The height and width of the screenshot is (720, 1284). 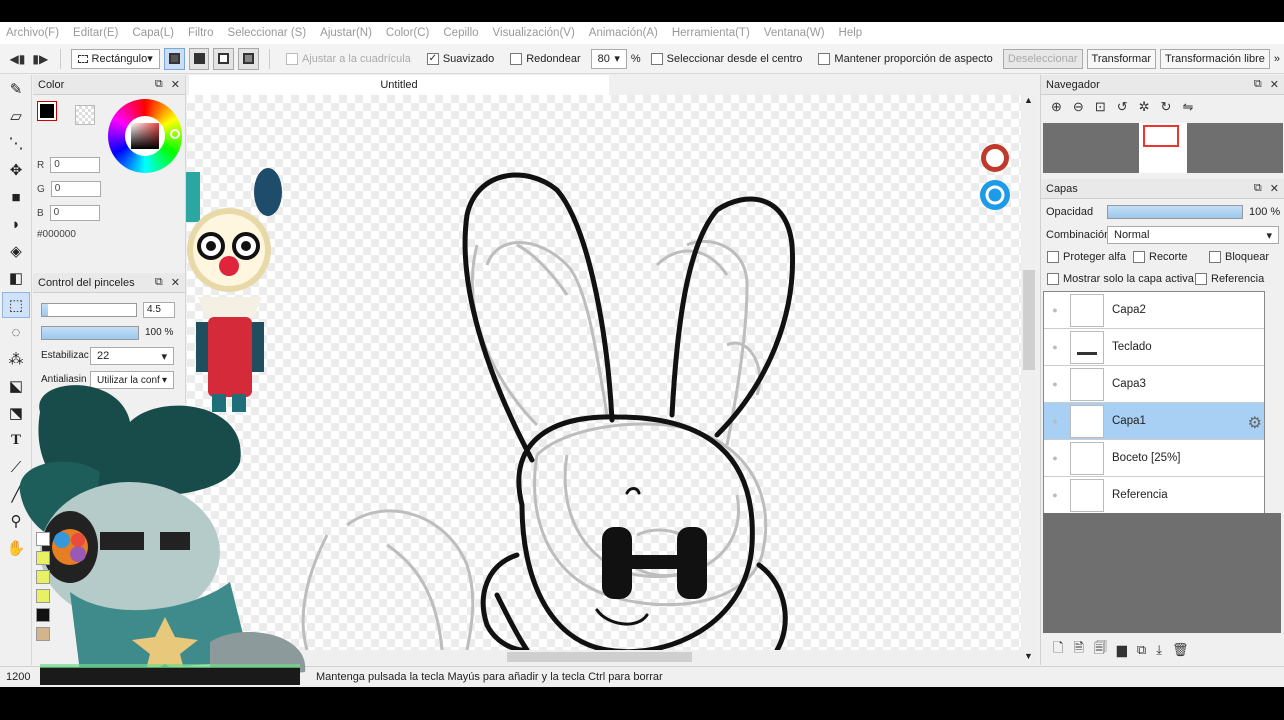 I want to click on red-input: 0, so click(x=75, y=165).